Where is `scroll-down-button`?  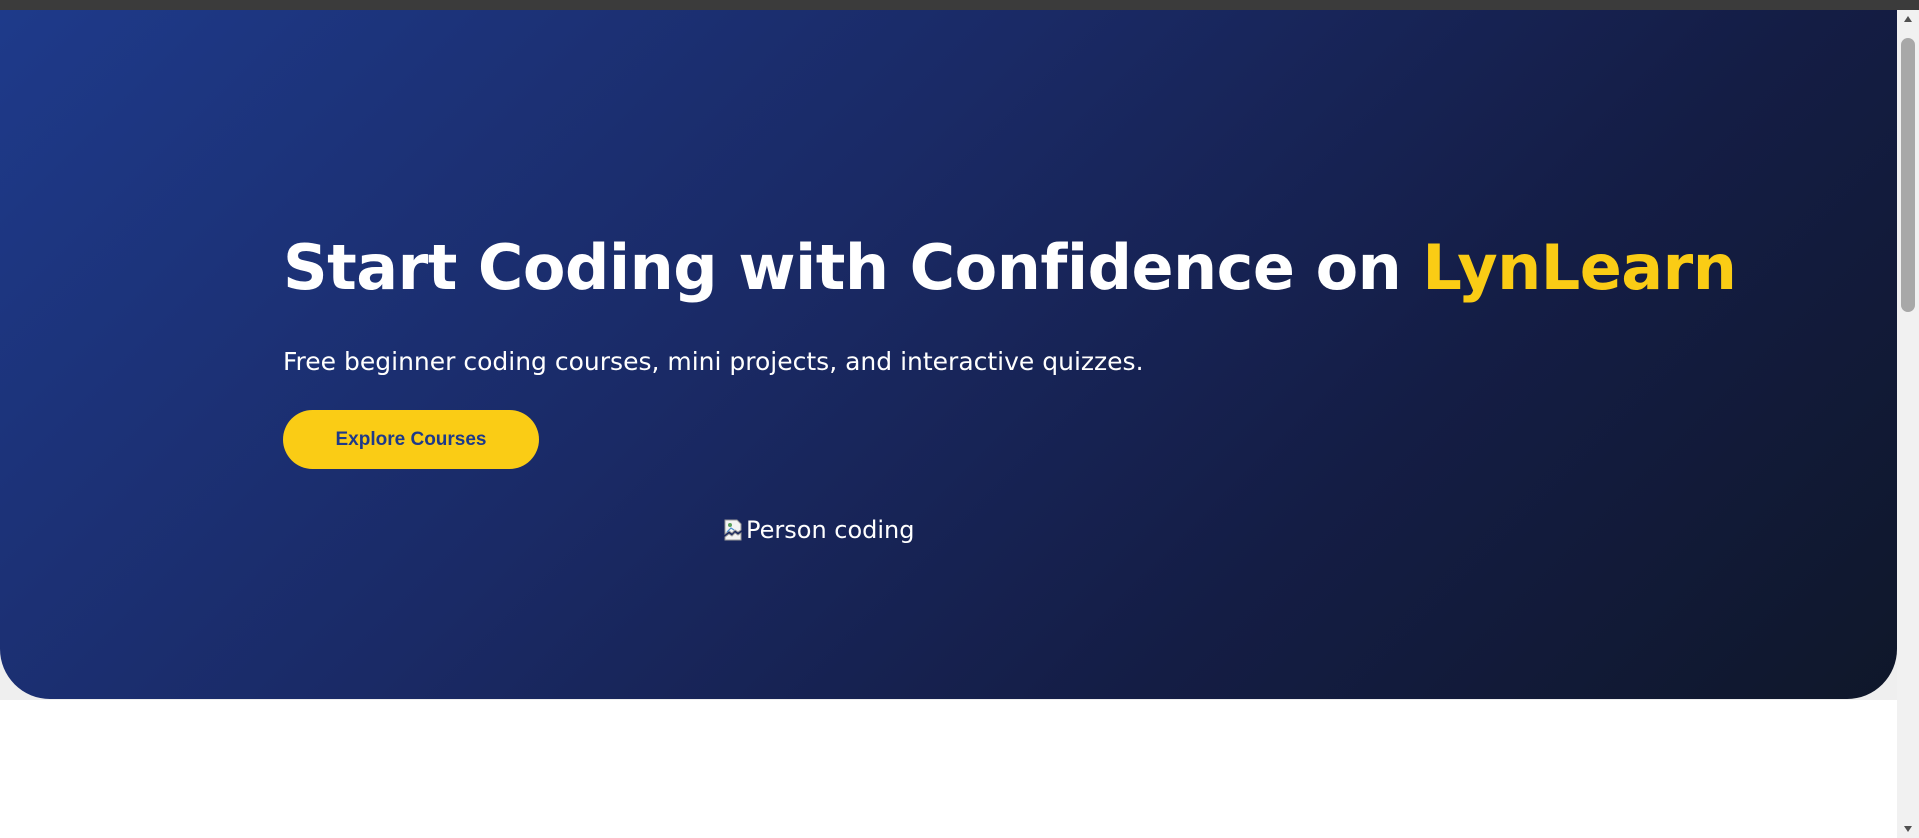 scroll-down-button is located at coordinates (1908, 829).